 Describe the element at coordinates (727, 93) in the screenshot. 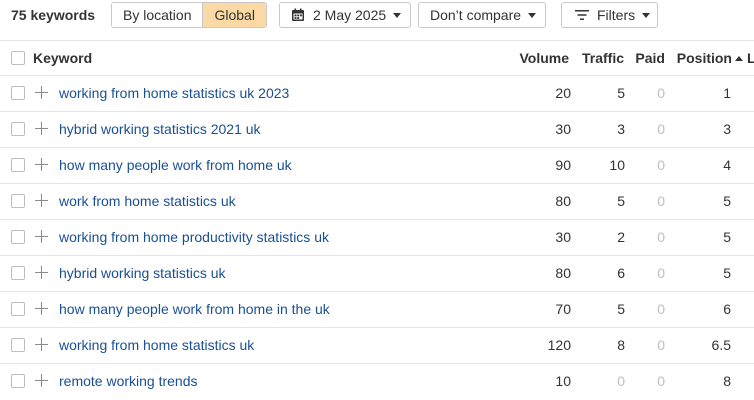

I see `position-cell: 1` at that location.